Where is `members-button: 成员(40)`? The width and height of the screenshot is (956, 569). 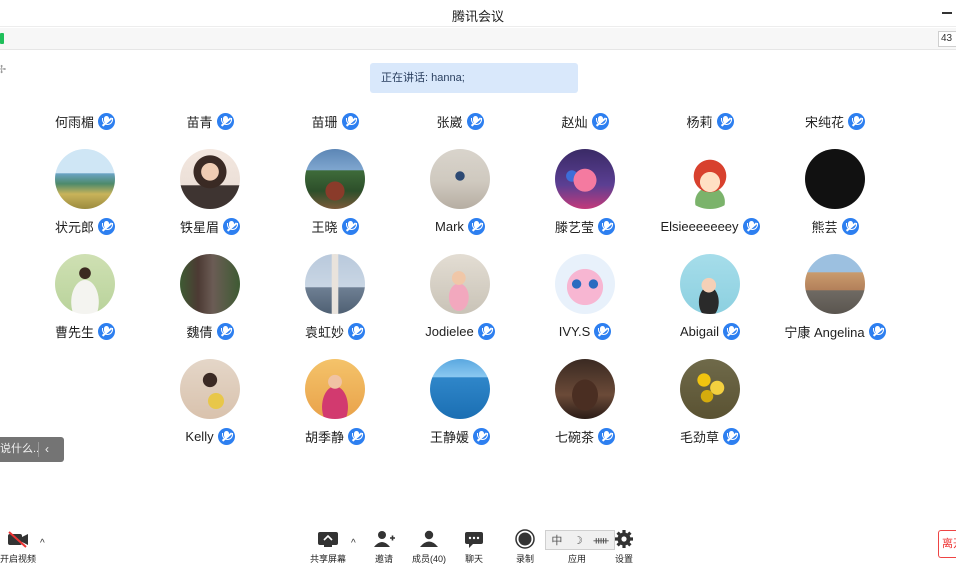 members-button: 成员(40) is located at coordinates (429, 549).